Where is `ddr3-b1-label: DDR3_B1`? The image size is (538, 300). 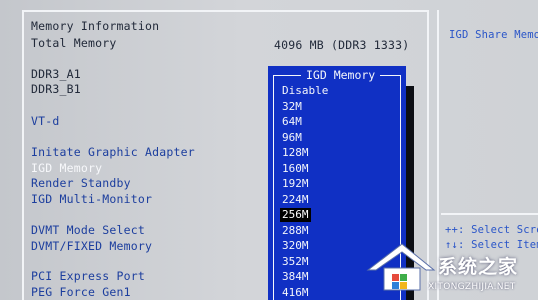 ddr3-b1-label: DDR3_B1 is located at coordinates (56, 89).